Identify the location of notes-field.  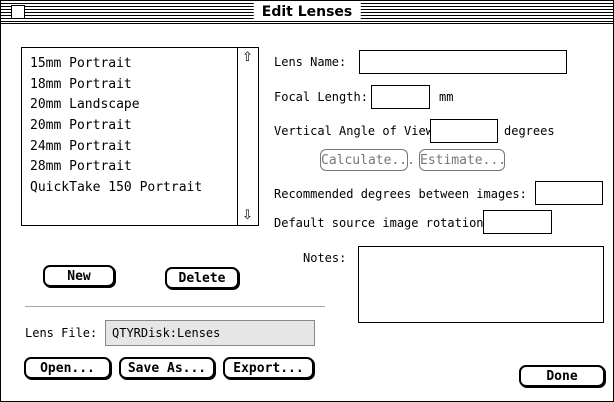
(481, 284).